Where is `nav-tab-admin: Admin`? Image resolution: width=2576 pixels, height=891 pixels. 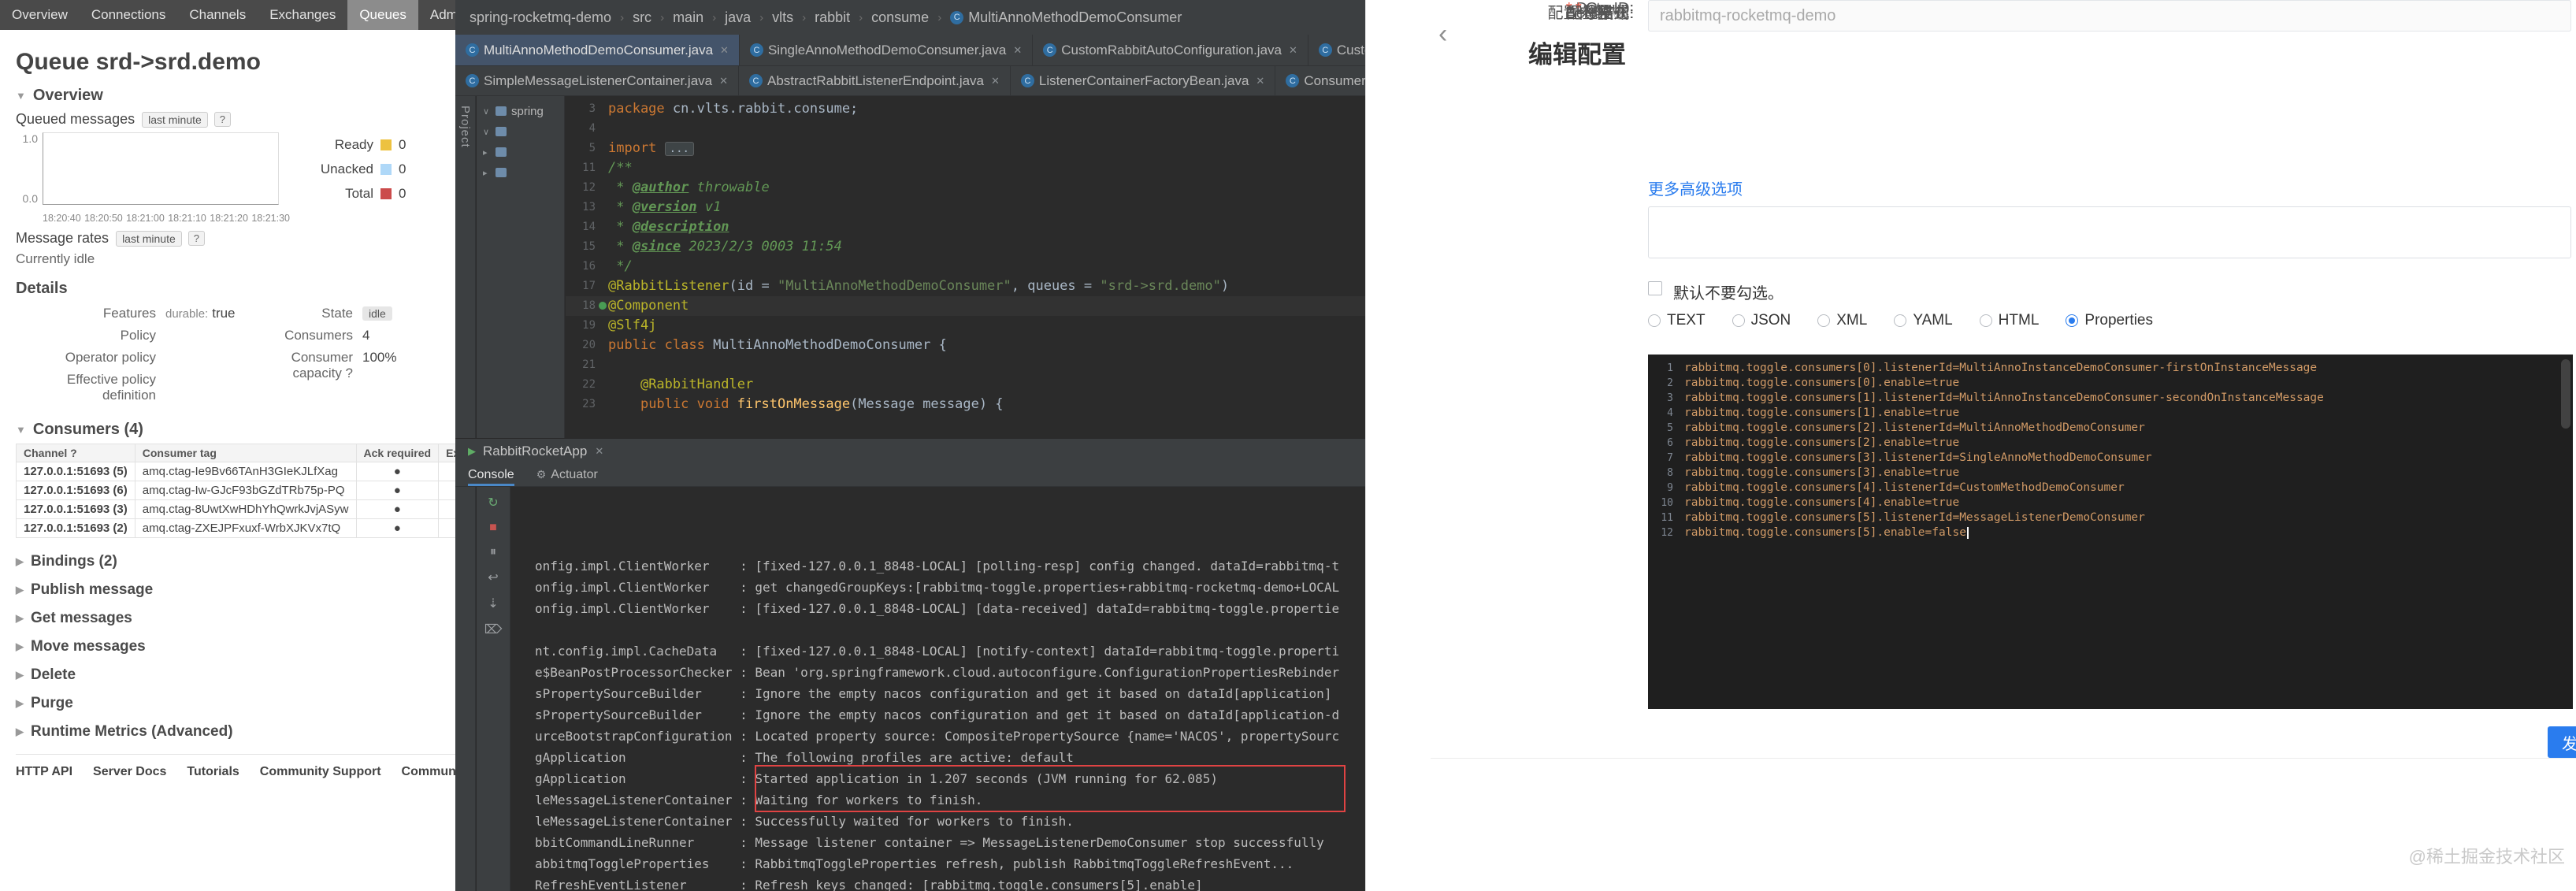 nav-tab-admin: Admin is located at coordinates (436, 15).